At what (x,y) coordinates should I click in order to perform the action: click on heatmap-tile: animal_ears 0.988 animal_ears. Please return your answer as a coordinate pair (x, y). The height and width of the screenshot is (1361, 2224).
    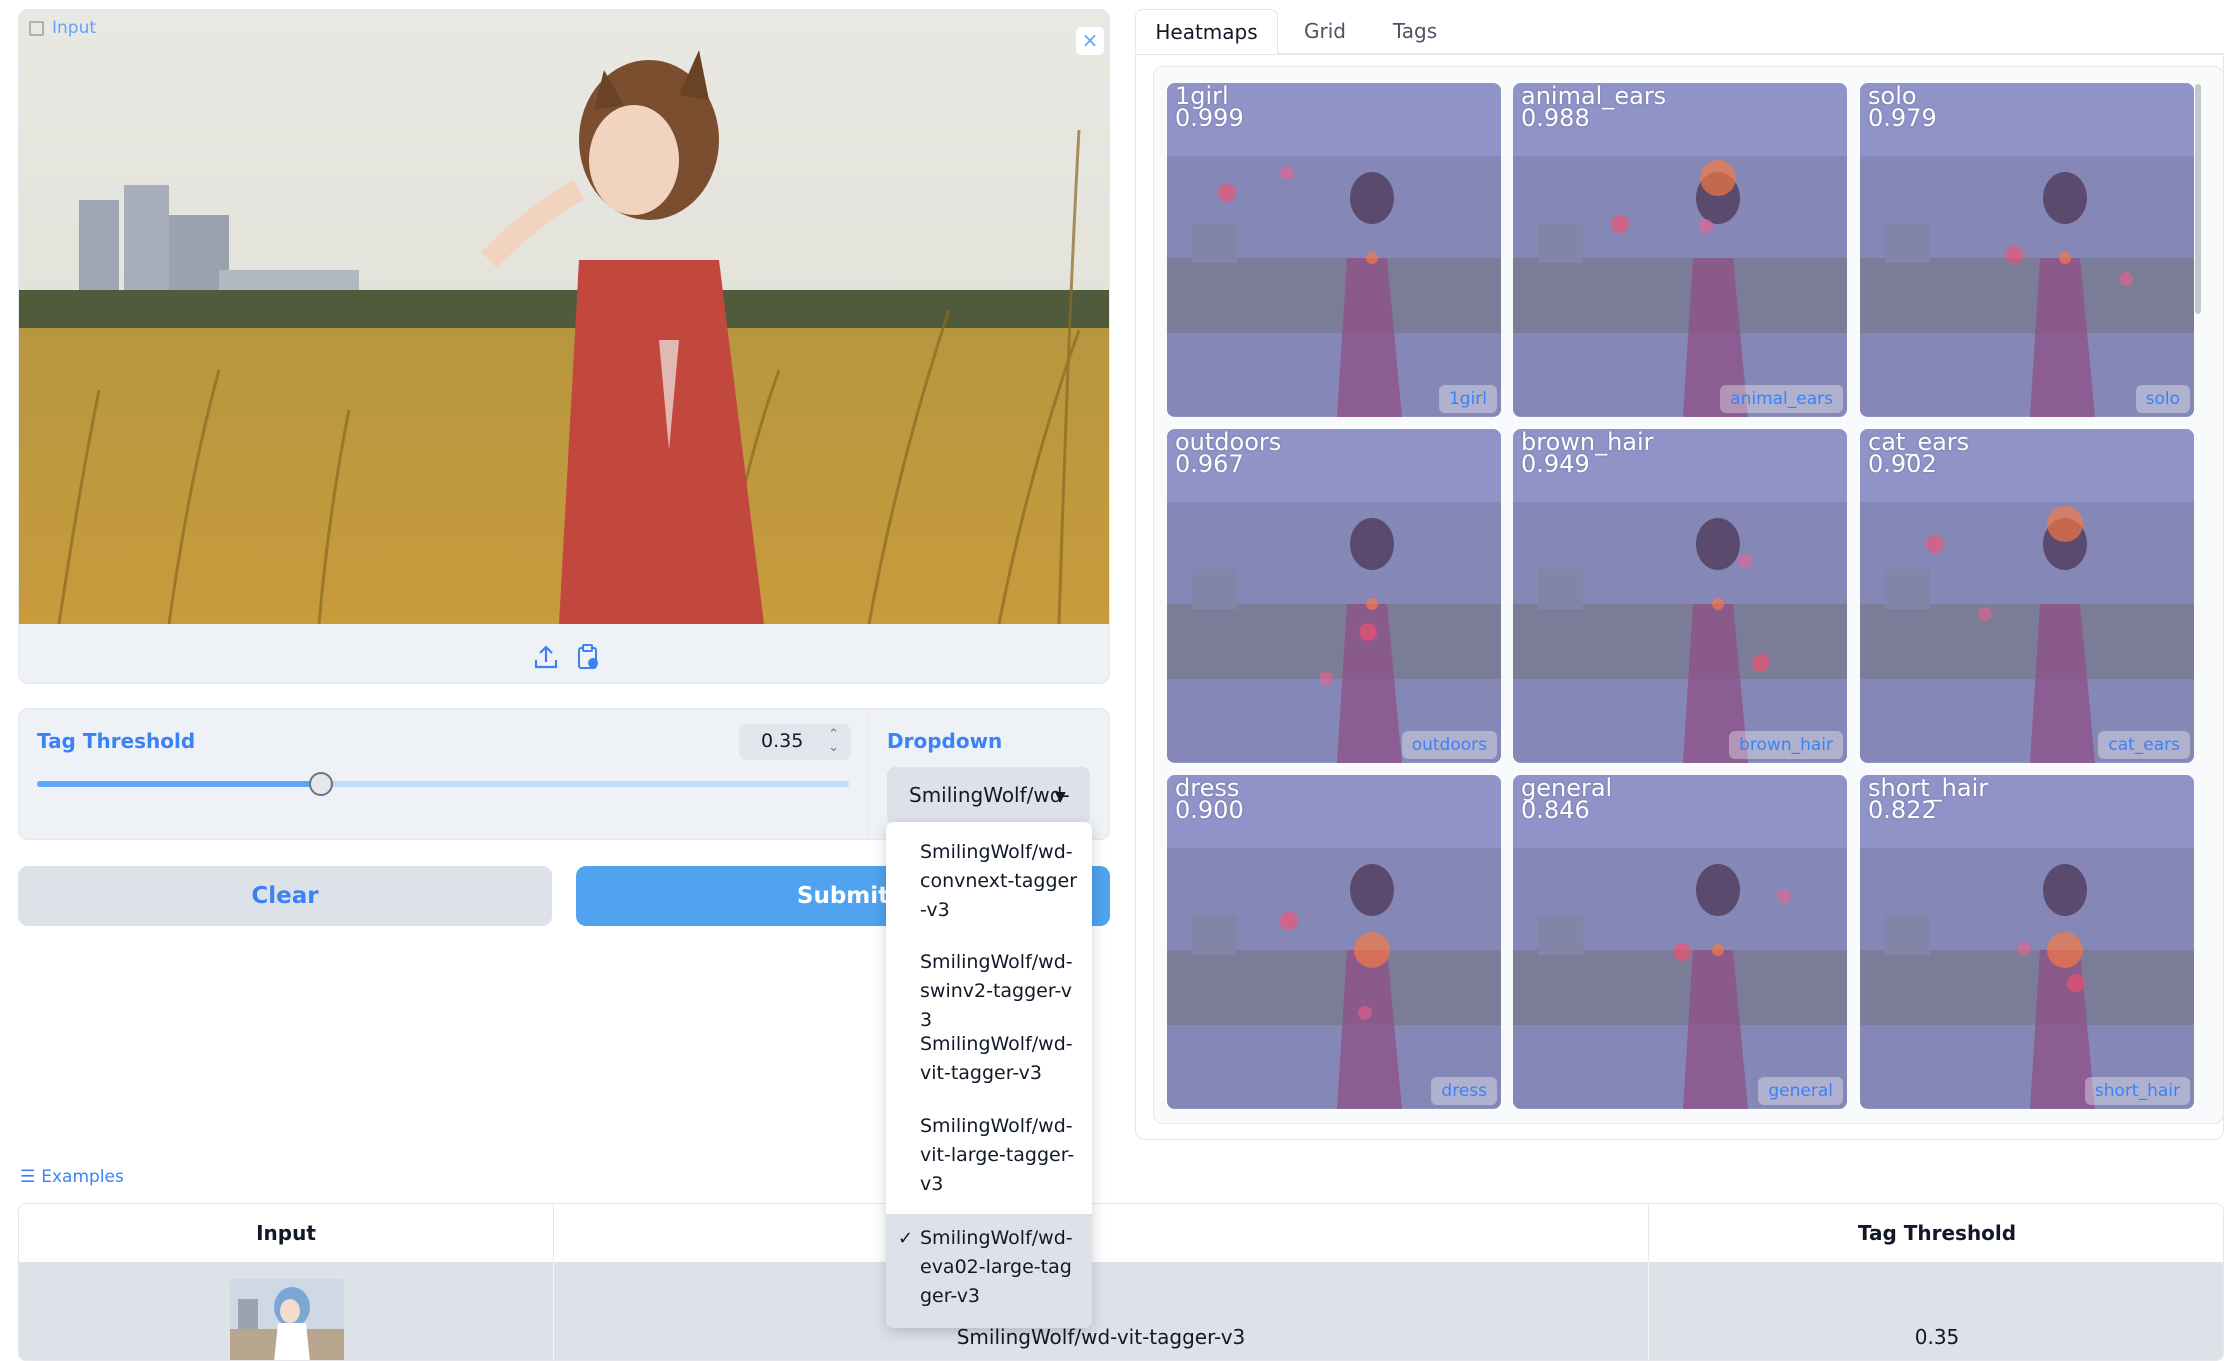
    Looking at the image, I should click on (1680, 250).